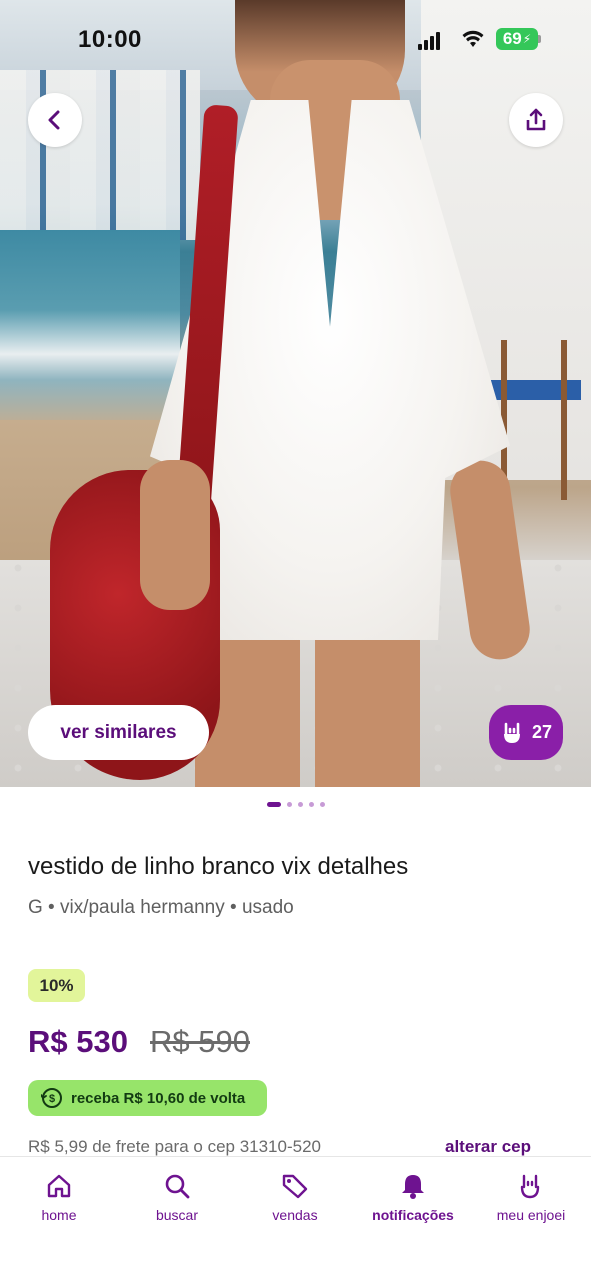 This screenshot has width=591, height=1280. Describe the element at coordinates (473, 38) in the screenshot. I see `wifi-icon` at that location.